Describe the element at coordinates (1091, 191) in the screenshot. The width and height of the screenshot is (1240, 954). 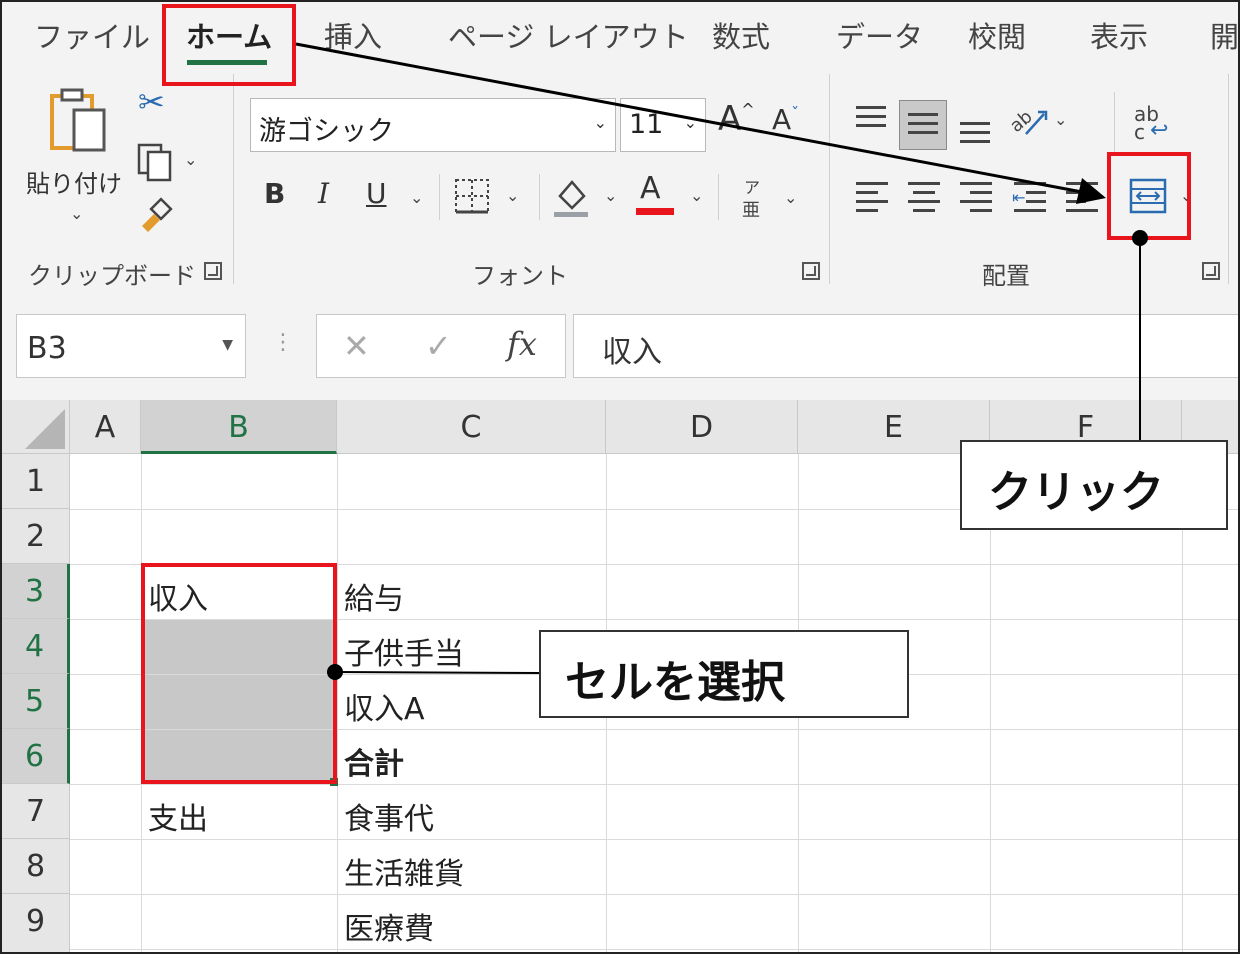
I see `arrowhead-icon` at that location.